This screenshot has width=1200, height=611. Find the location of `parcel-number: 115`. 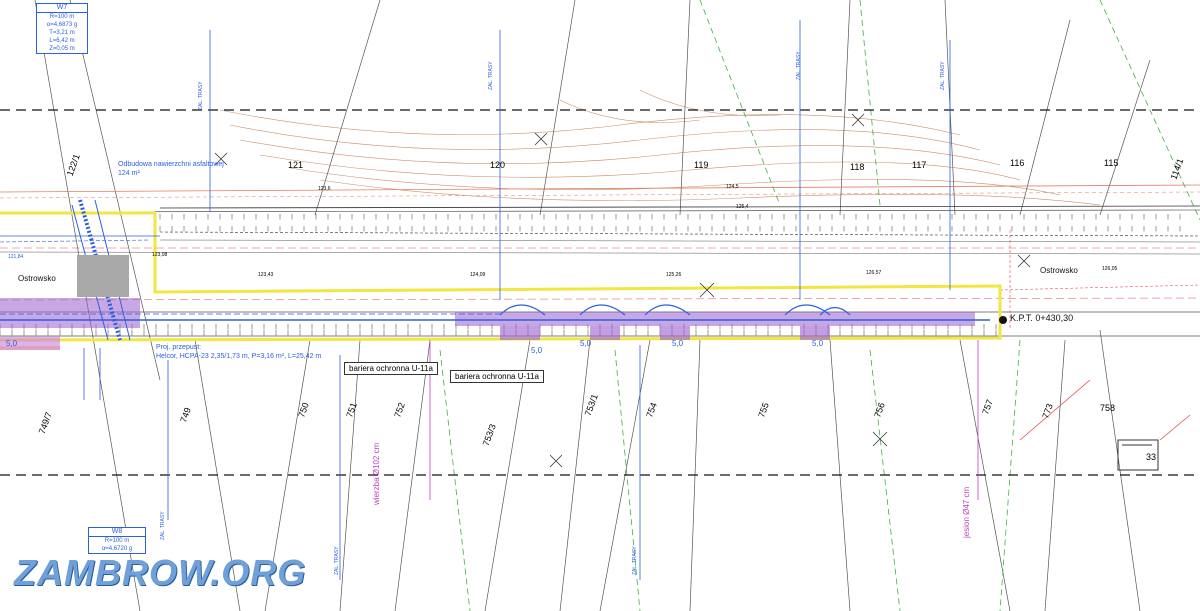

parcel-number: 115 is located at coordinates (1111, 163).